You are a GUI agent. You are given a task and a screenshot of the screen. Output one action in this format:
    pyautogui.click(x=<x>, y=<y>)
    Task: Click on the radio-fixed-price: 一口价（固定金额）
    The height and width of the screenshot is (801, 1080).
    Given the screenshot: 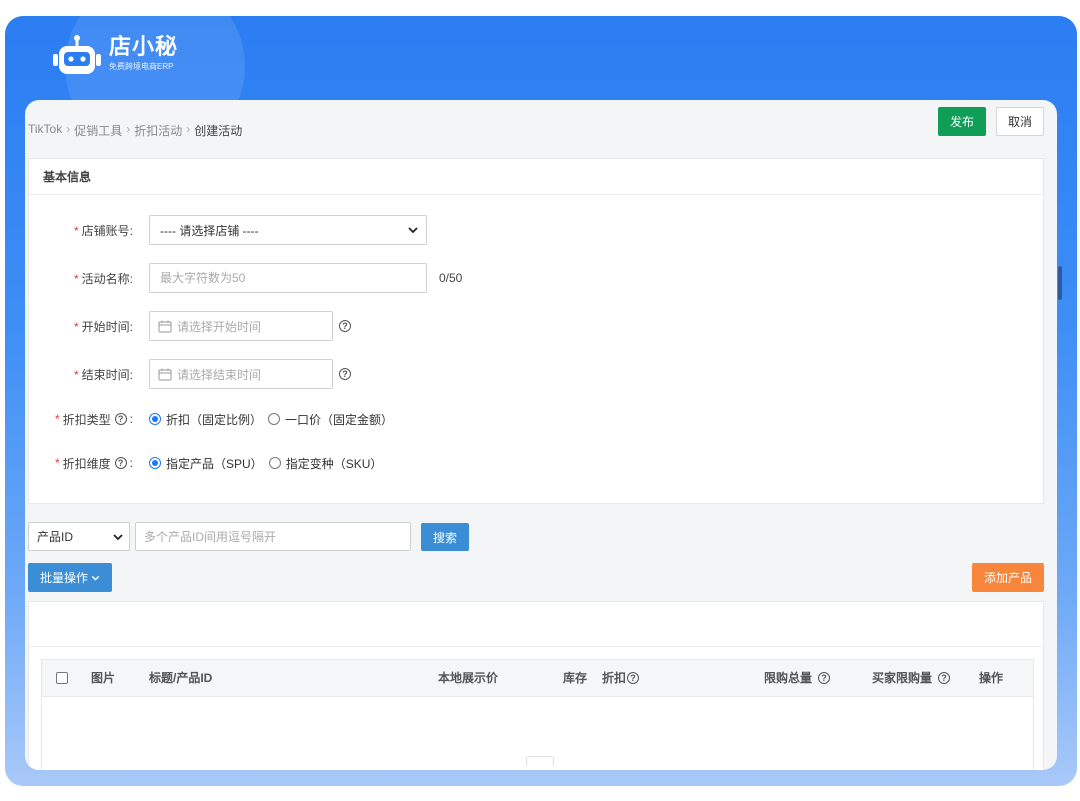 What is the action you would take?
    pyautogui.click(x=330, y=419)
    